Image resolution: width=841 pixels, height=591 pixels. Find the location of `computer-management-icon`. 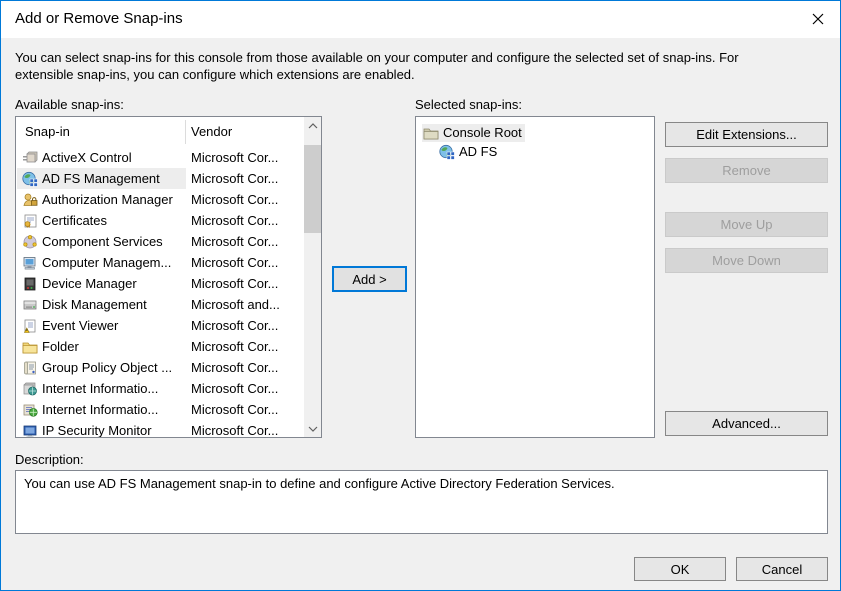

computer-management-icon is located at coordinates (30, 263).